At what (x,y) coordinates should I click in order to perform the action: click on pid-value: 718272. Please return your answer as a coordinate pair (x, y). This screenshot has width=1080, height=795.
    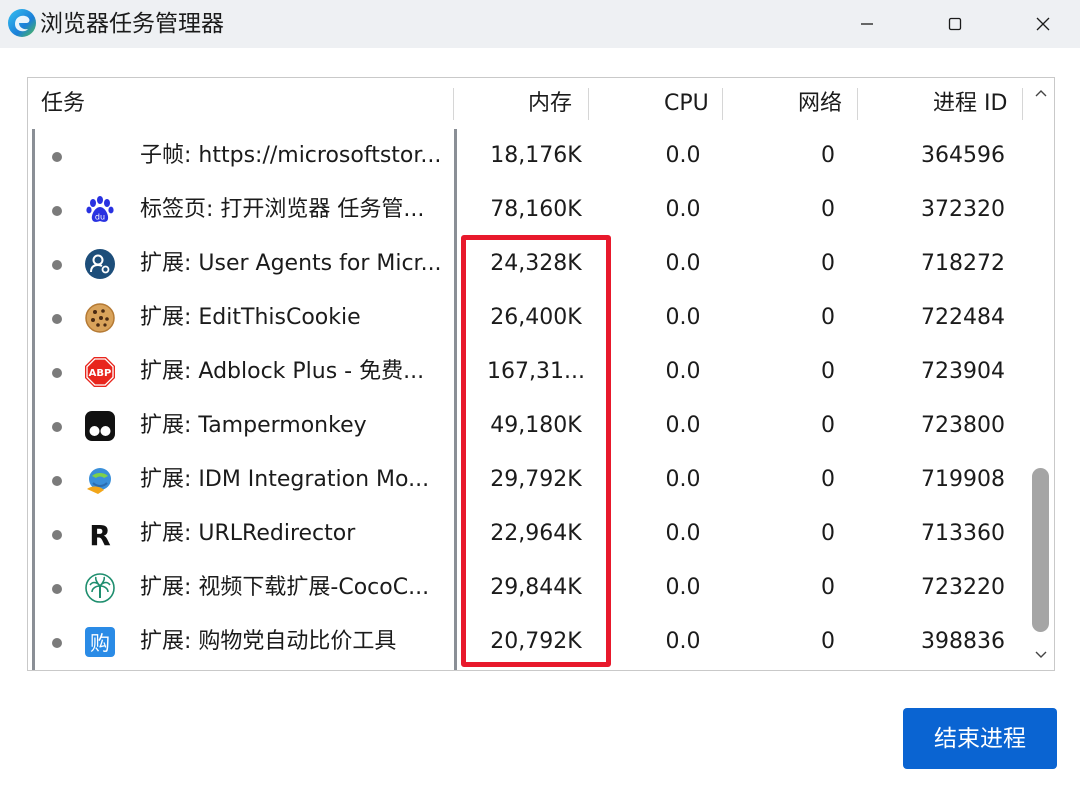
    Looking at the image, I should click on (963, 263).